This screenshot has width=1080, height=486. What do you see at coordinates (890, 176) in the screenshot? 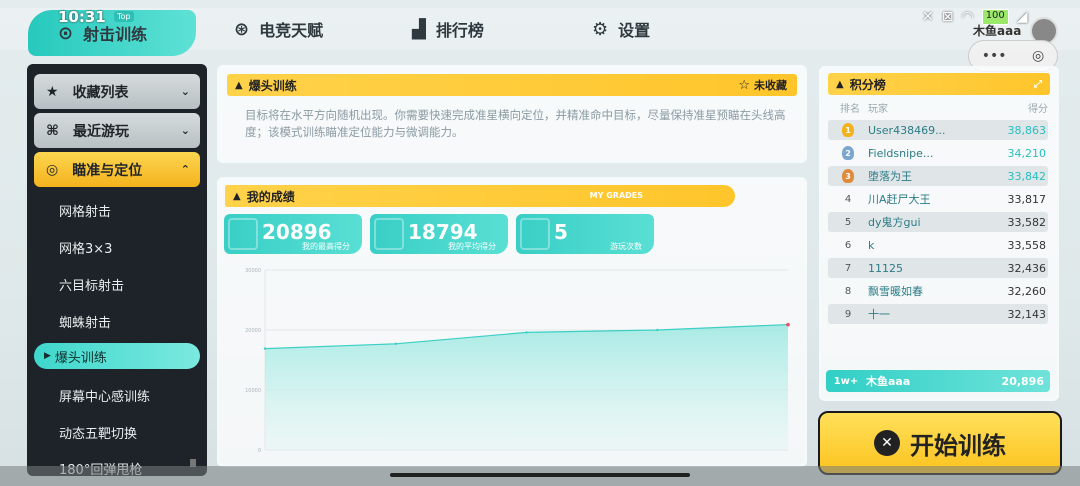
I see `row-player: 堕落为王` at bounding box center [890, 176].